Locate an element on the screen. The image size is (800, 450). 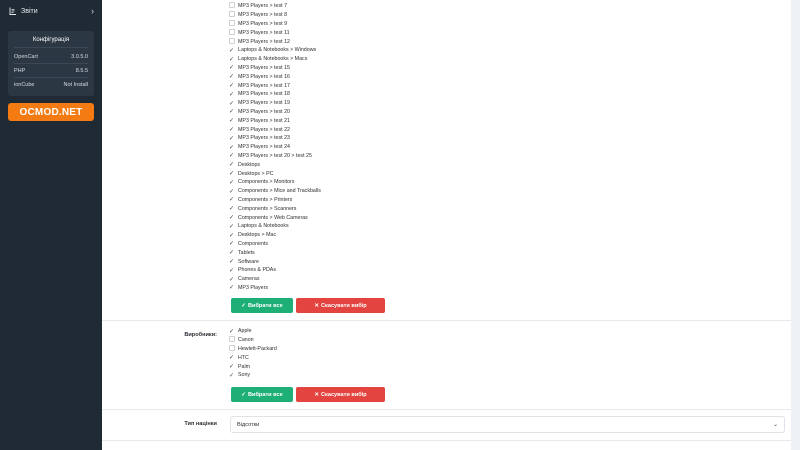
checkbox-item: ✓ Cameras is located at coordinates (275, 279).